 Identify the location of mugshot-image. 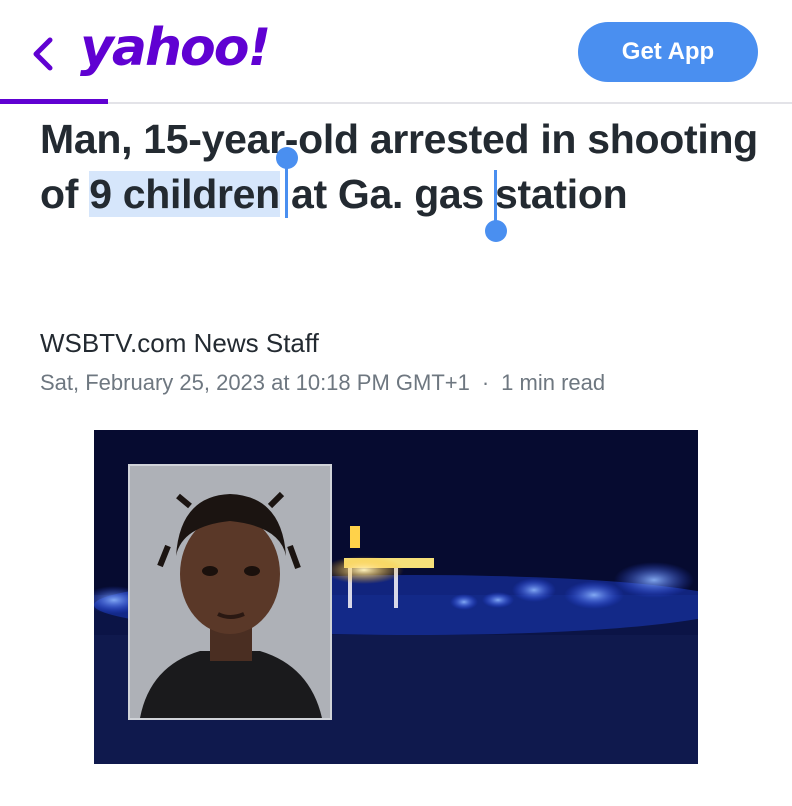
(230, 592).